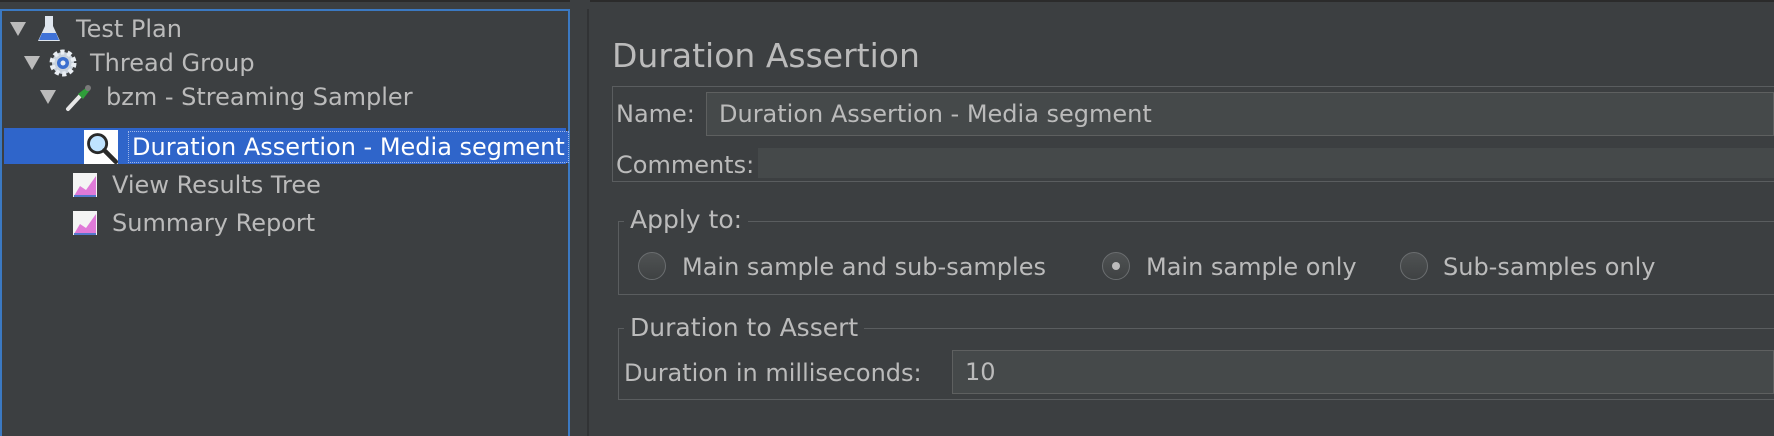 This screenshot has width=1774, height=436. Describe the element at coordinates (935, 114) in the screenshot. I see `name-field-value: Duration Assertion - Media segment` at that location.